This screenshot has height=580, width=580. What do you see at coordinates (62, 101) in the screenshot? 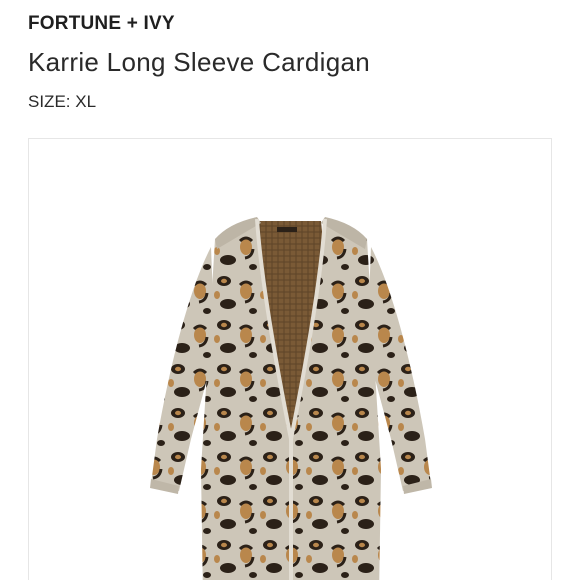
I see `size-label: SIZE: XL` at bounding box center [62, 101].